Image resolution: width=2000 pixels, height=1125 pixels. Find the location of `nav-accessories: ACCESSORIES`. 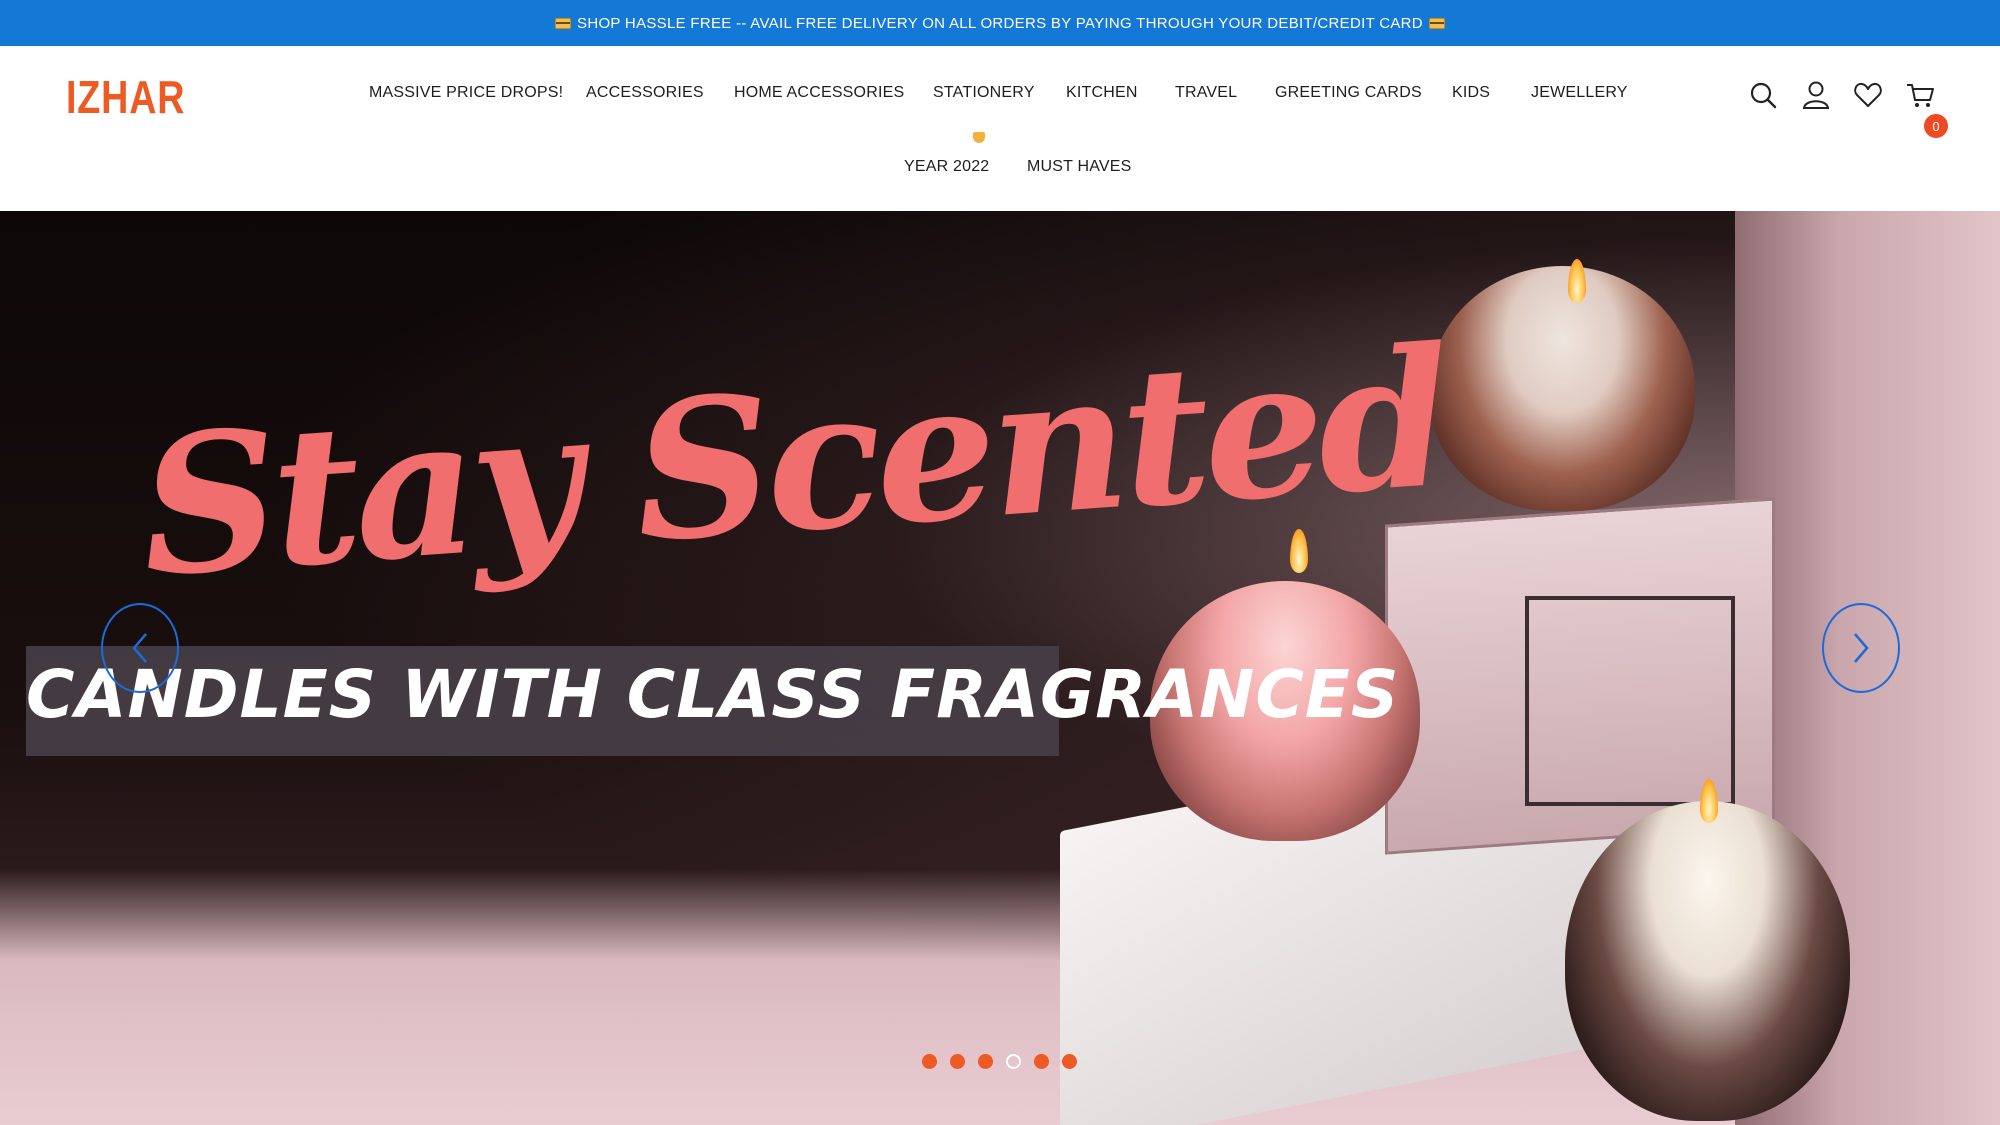

nav-accessories: ACCESSORIES is located at coordinates (645, 93).